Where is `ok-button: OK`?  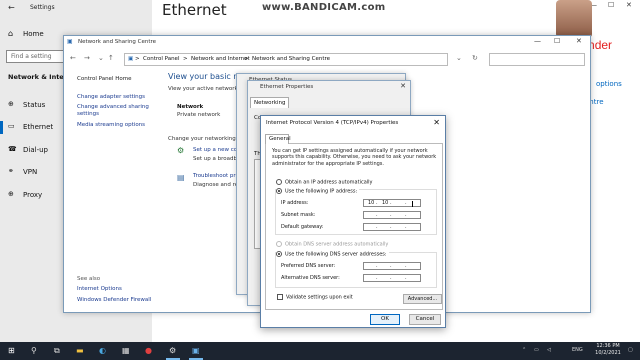
ok-button: OK is located at coordinates (385, 319).